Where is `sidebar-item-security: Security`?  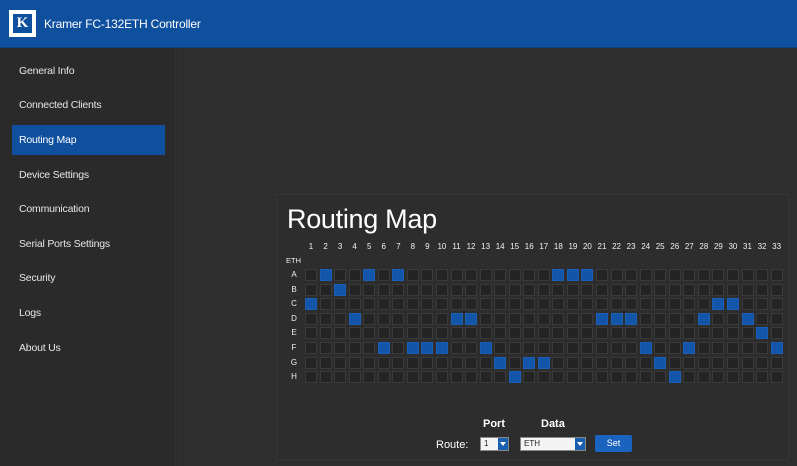 sidebar-item-security: Security is located at coordinates (88, 278).